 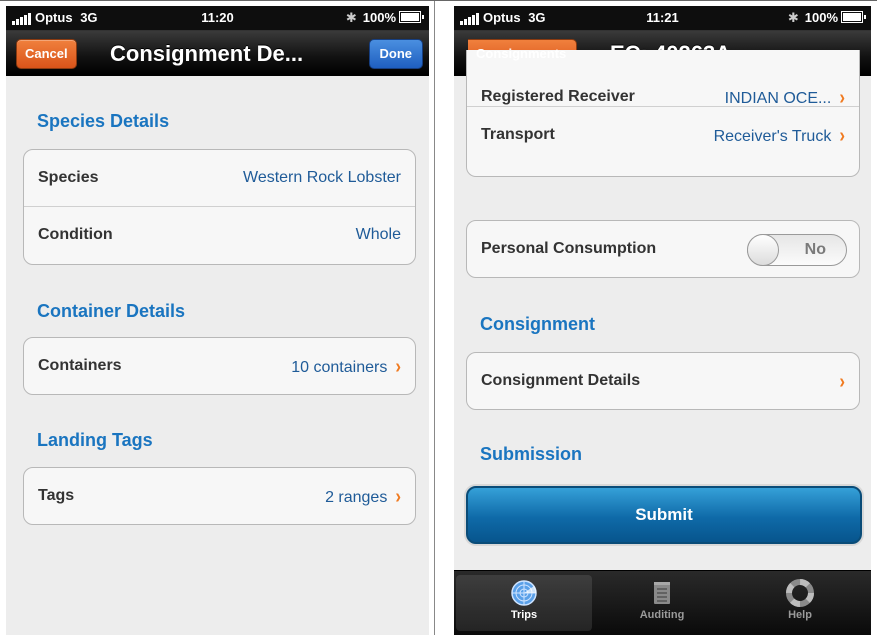 I want to click on radar-icon, so click(x=524, y=593).